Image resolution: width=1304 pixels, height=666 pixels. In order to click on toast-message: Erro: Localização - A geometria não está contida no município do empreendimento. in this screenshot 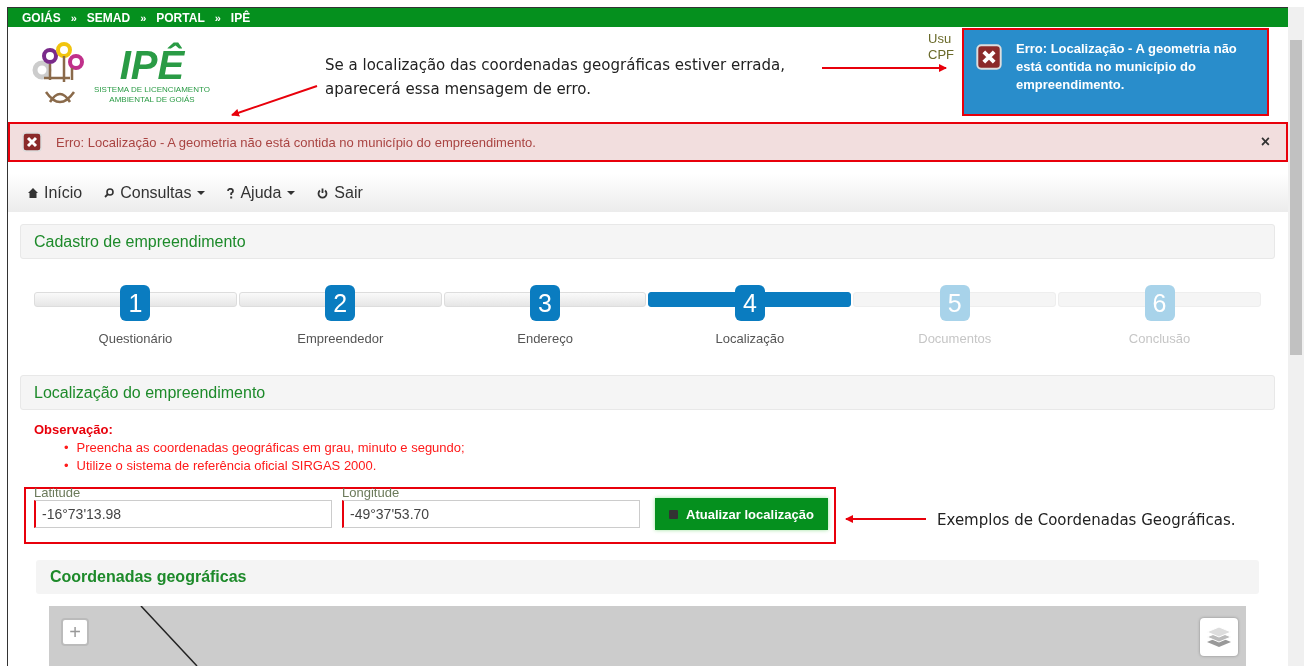, I will do `click(1127, 67)`.